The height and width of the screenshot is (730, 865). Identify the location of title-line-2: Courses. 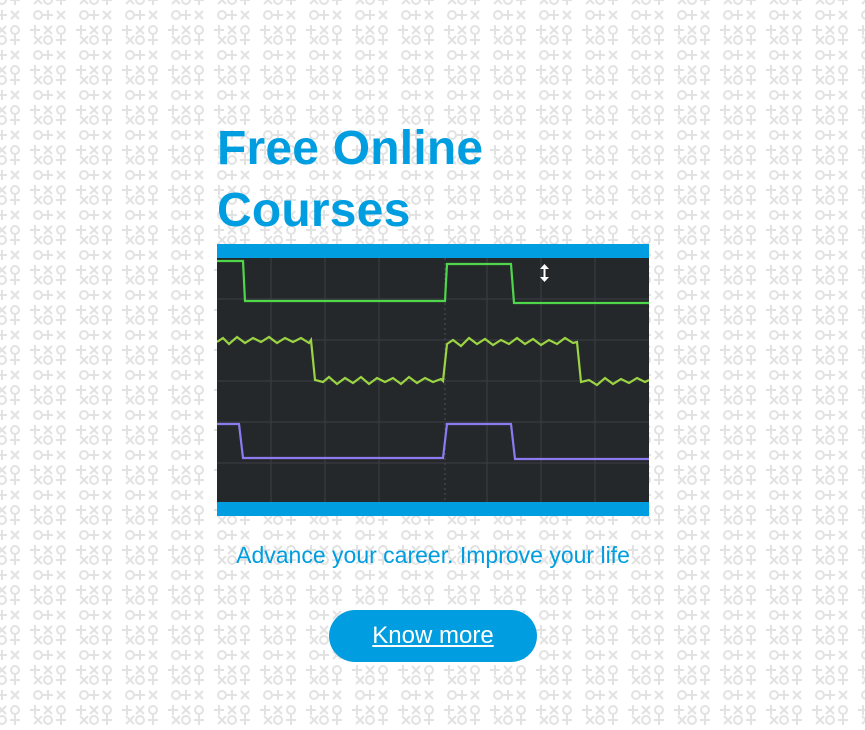
(314, 210).